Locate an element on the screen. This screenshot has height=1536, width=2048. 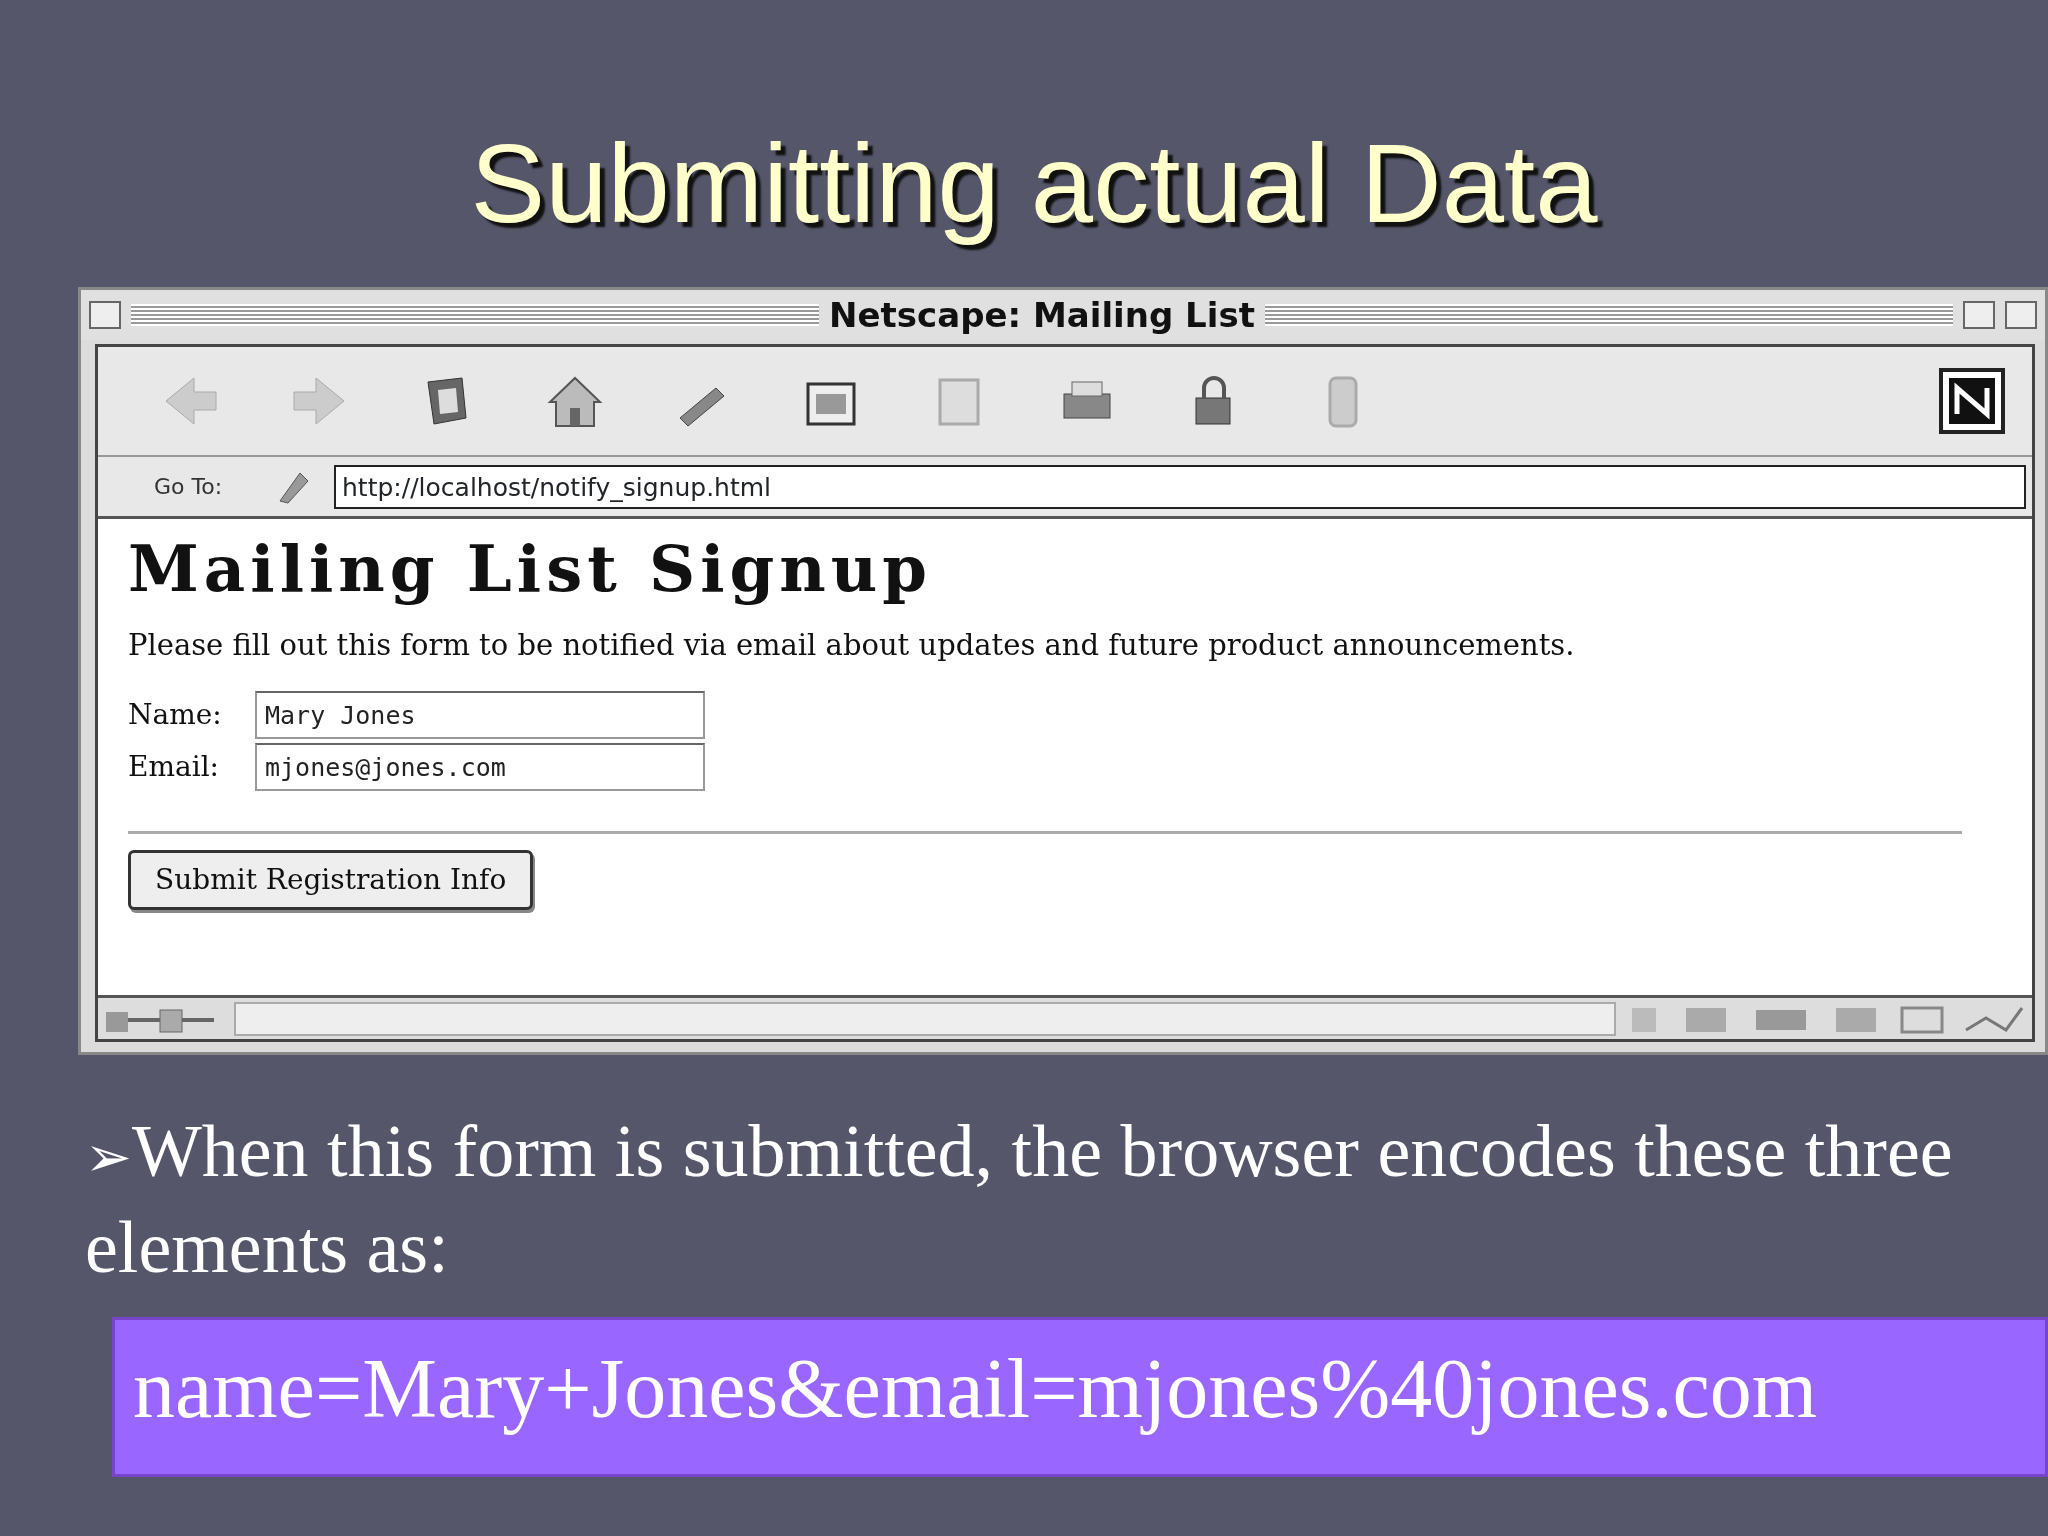
url-field: http://localhost/notify_signup.html is located at coordinates (1180, 486).